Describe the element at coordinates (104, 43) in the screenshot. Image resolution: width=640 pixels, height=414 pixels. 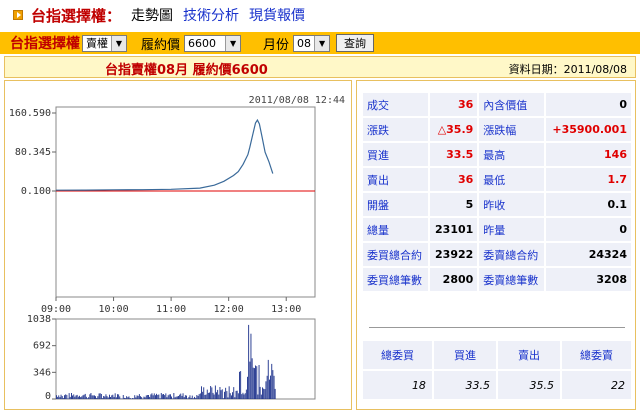
I see `option-type-select: 賣權 ▼` at that location.